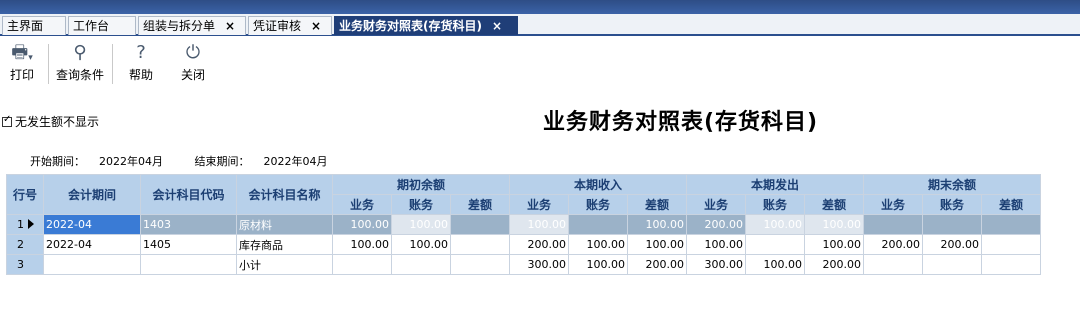 The height and width of the screenshot is (326, 1080). Describe the element at coordinates (540, 7) in the screenshot. I see `app-banner` at that location.